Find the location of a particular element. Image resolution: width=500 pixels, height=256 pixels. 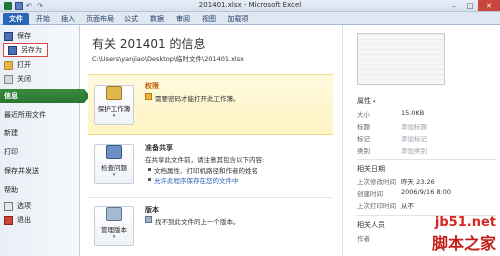

sidebar-item-exit: 退出 is located at coordinates (40, 220).